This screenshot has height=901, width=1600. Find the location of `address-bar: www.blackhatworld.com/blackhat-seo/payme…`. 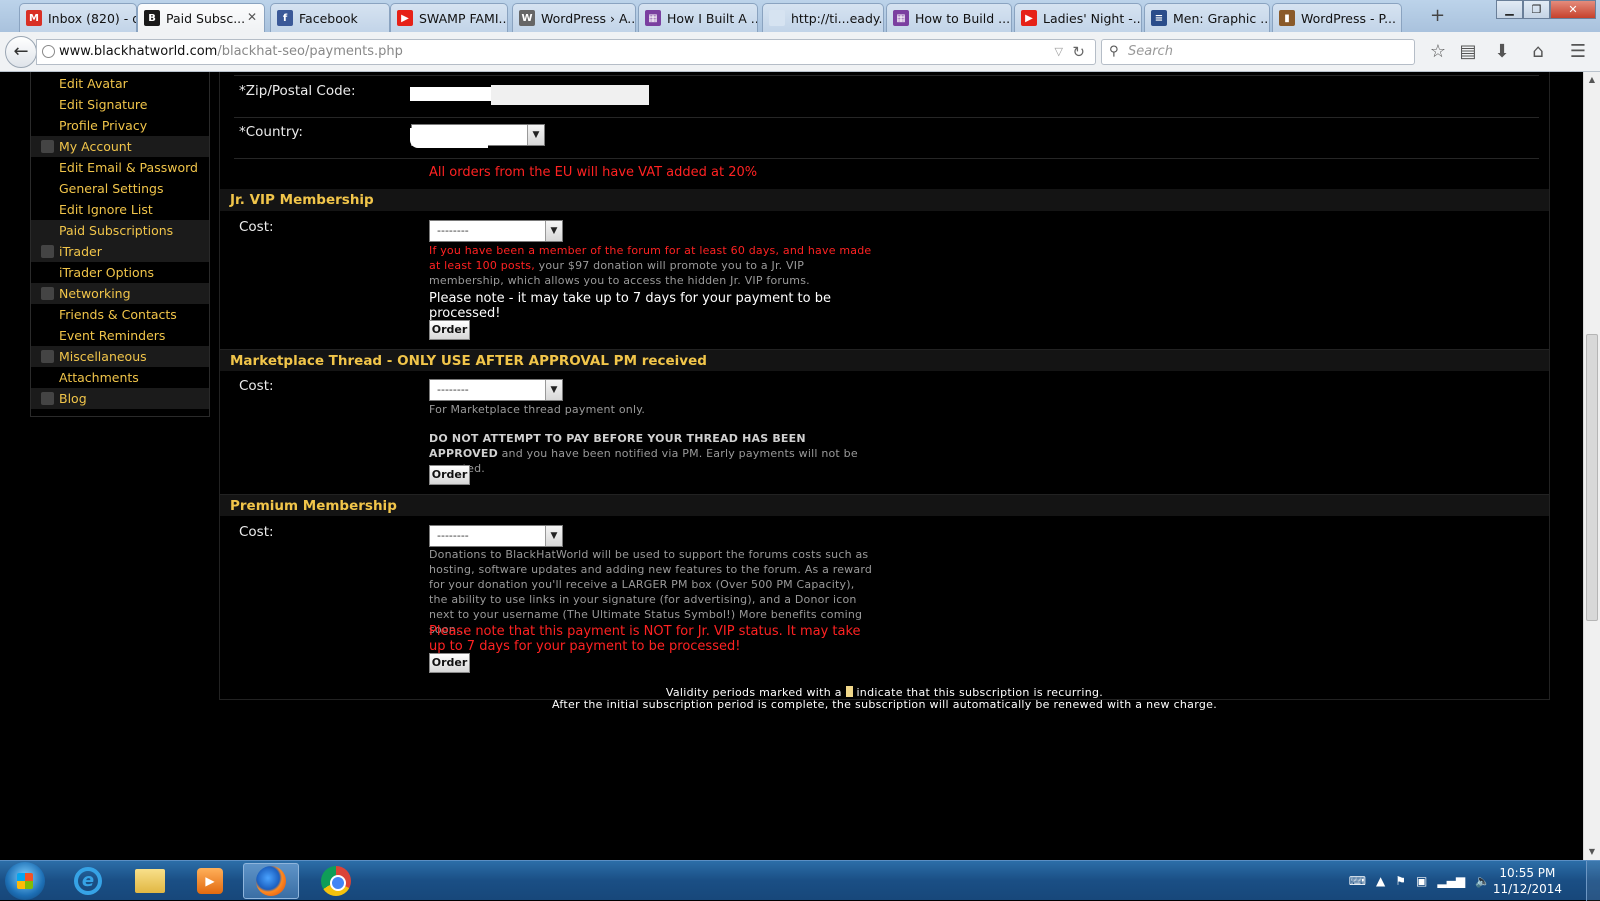

address-bar: www.blackhatworld.com/blackhat-seo/payme… is located at coordinates (566, 52).